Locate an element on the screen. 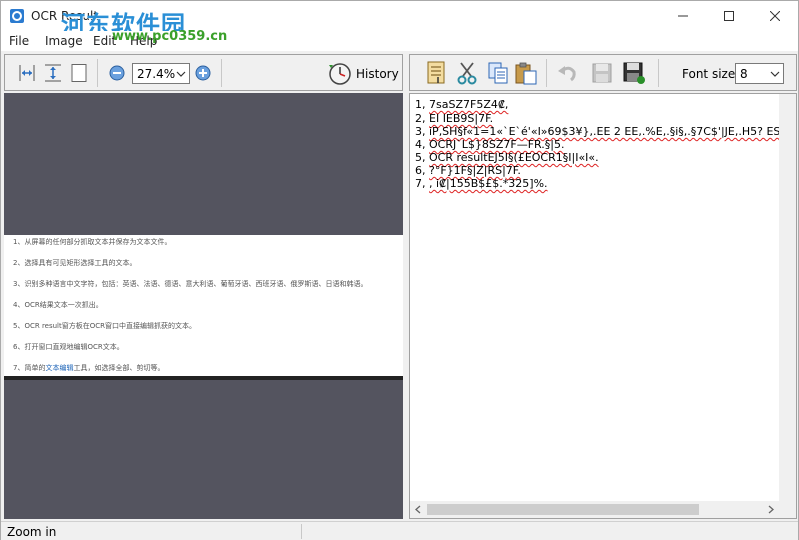  ocr-line-text: ?°F}1F§|Z|RS|7F. is located at coordinates (475, 170).